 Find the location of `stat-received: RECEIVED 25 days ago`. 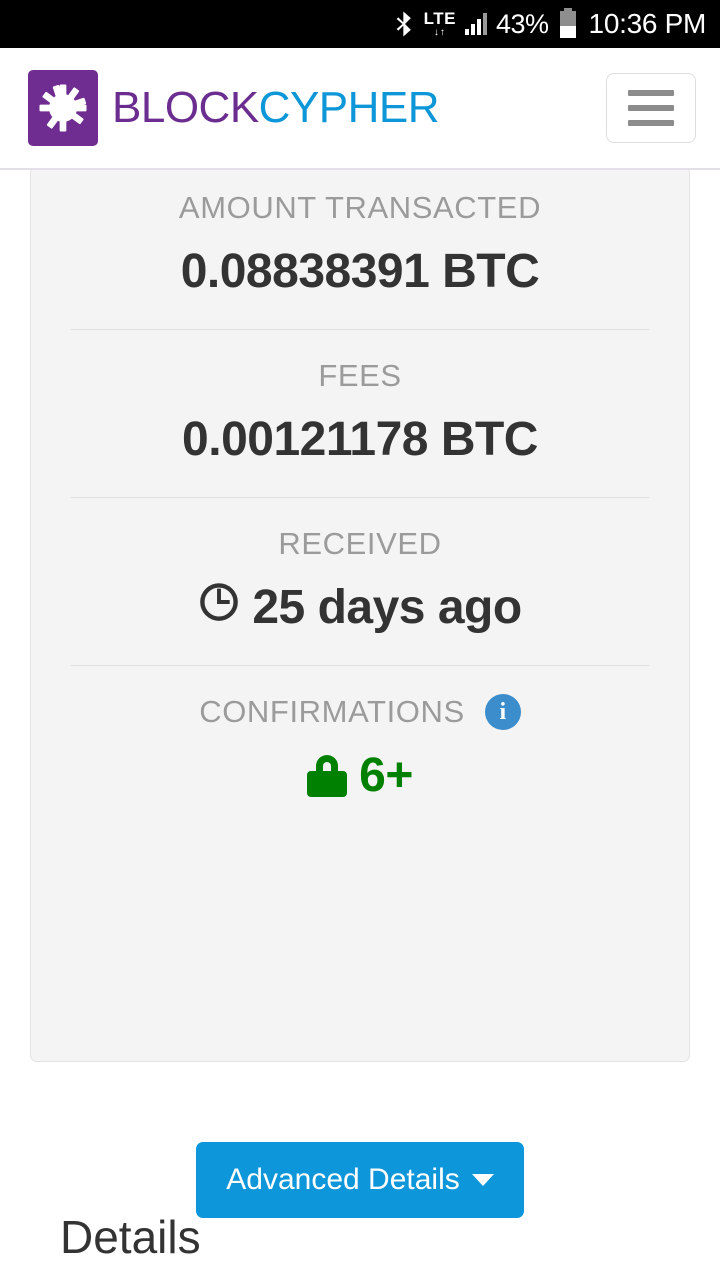

stat-received: RECEIVED 25 days ago is located at coordinates (360, 566).